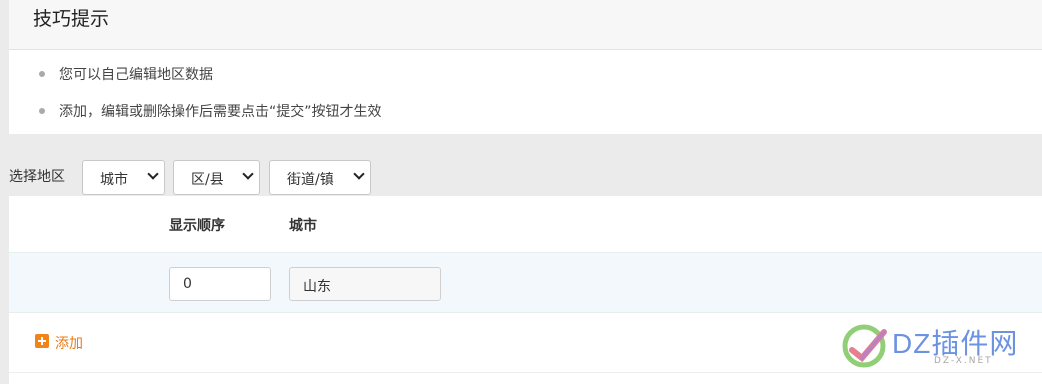  Describe the element at coordinates (864, 346) in the screenshot. I see `watermark-logo-icon` at that location.